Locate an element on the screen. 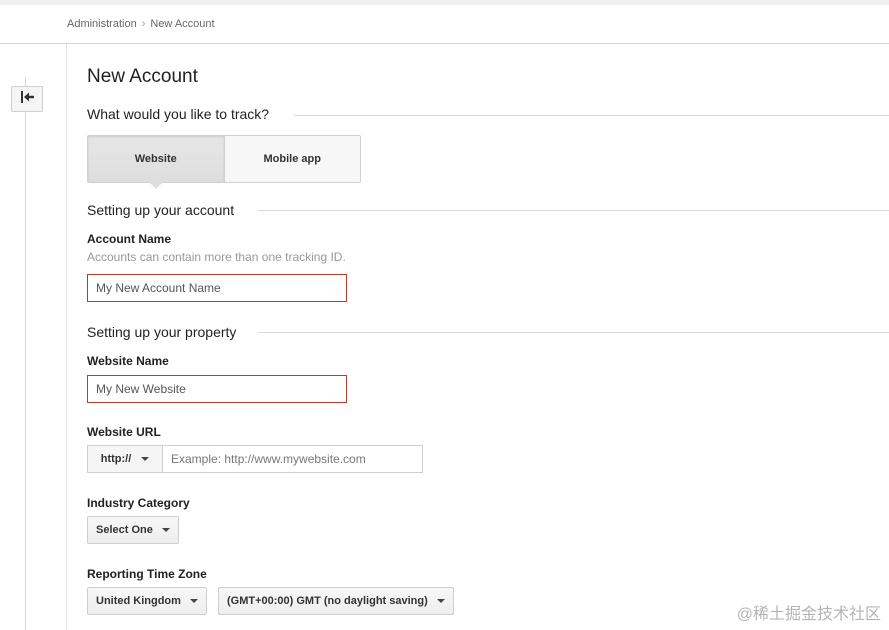 The image size is (889, 630). account-name-input is located at coordinates (217, 288).